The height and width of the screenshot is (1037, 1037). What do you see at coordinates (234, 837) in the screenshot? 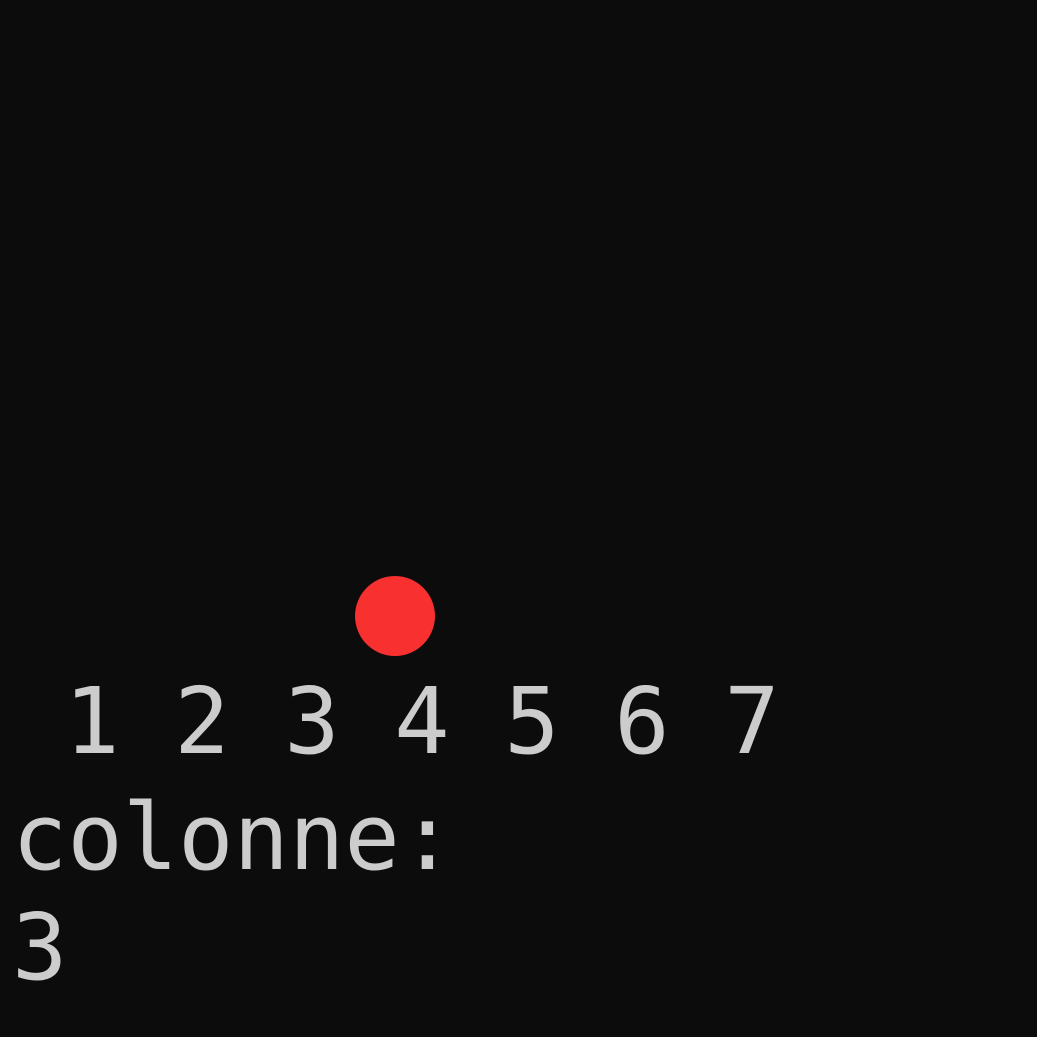
I see `column-prompt-label: colonne:` at bounding box center [234, 837].